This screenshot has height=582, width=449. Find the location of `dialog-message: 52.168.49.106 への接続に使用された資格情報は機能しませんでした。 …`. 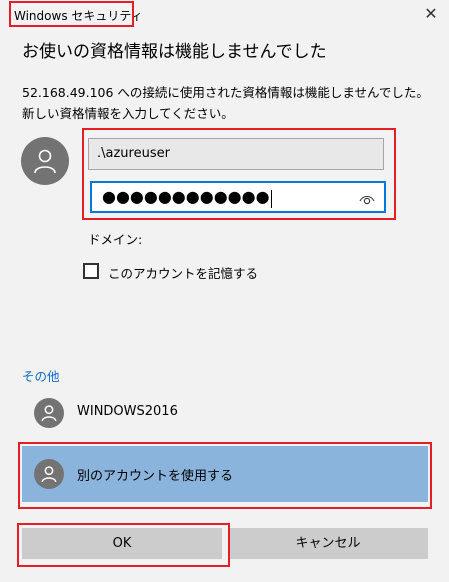

dialog-message: 52.168.49.106 への接続に使用された資格情報は機能しませんでした。 … is located at coordinates (232, 103).